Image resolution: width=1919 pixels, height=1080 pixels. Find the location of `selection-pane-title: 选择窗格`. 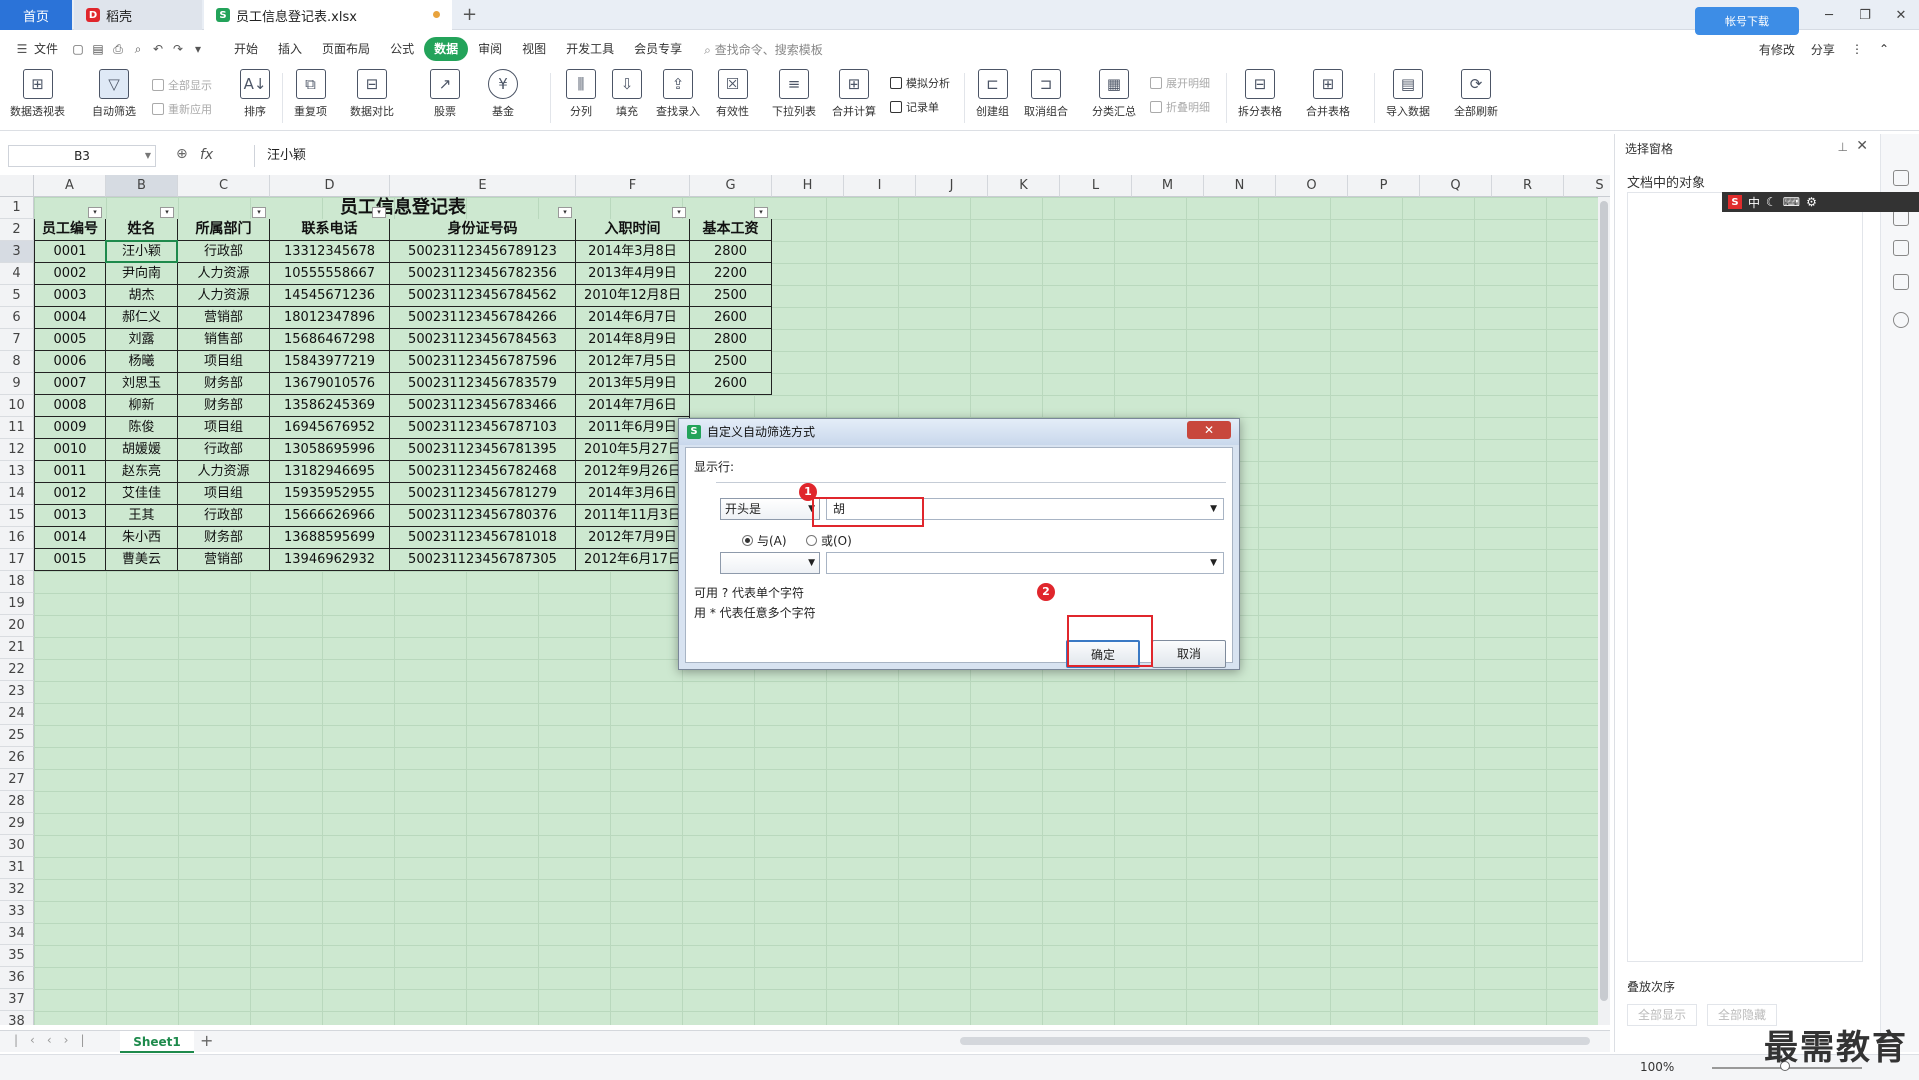

selection-pane-title: 选择窗格 is located at coordinates (1649, 148).